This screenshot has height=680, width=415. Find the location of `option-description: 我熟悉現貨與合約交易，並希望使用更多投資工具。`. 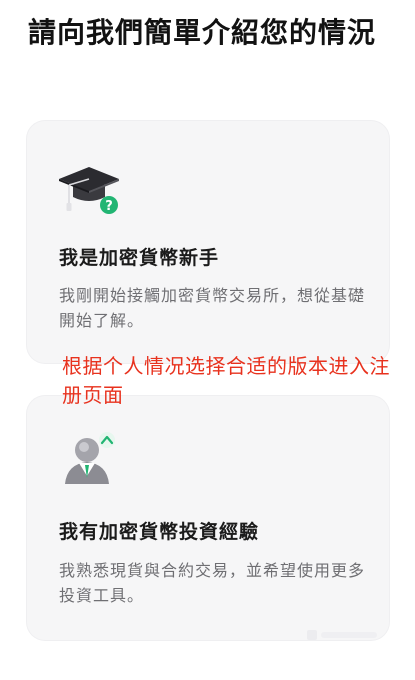

option-description: 我熟悉現貨與合約交易，並希望使用更多投資工具。 is located at coordinates (212, 583).